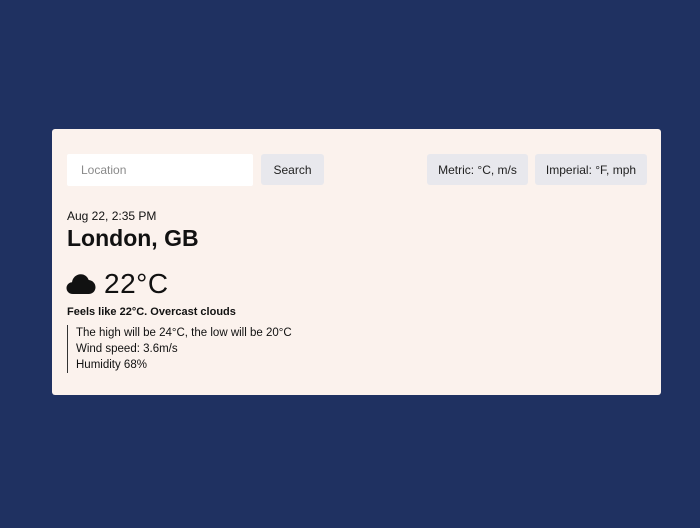 The image size is (700, 528). Describe the element at coordinates (591, 169) in the screenshot. I see `imperial-units-button: Imperial: °F, mph` at that location.